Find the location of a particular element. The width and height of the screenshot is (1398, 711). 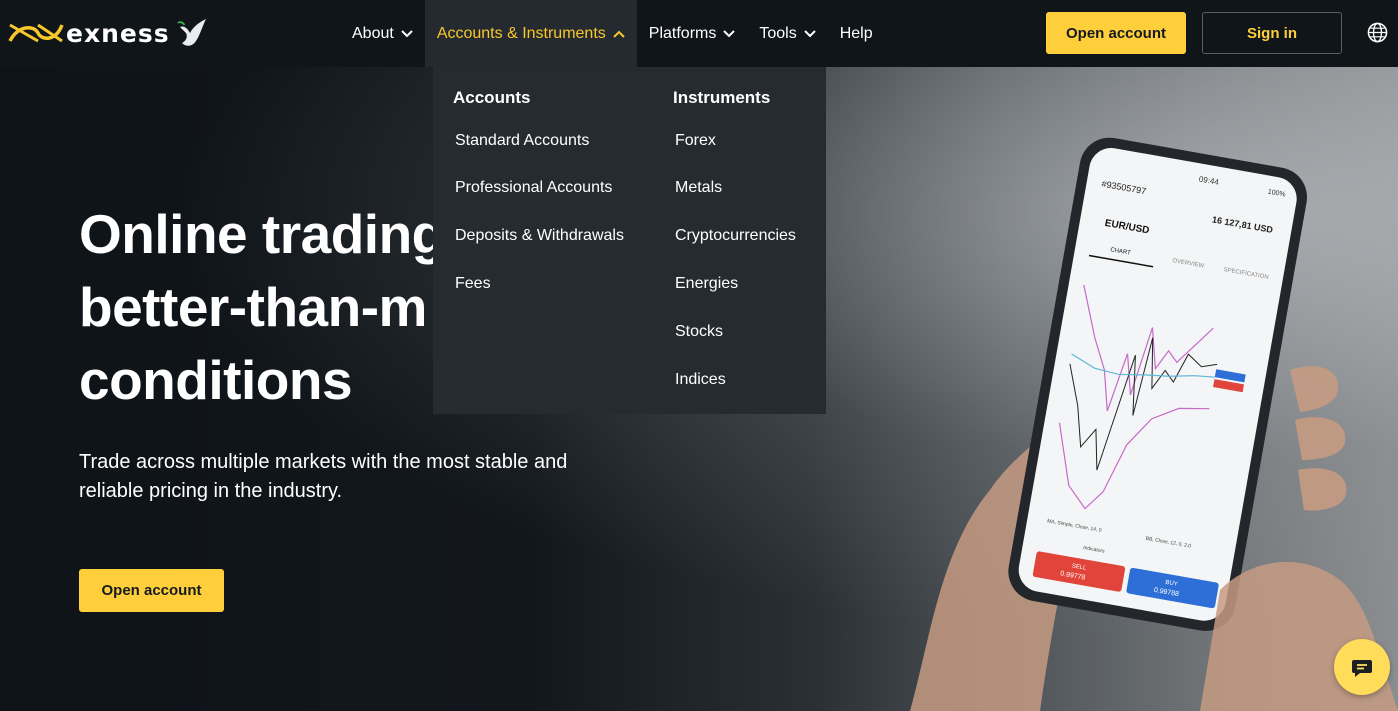

sign-in-button: Sign in is located at coordinates (1272, 33).